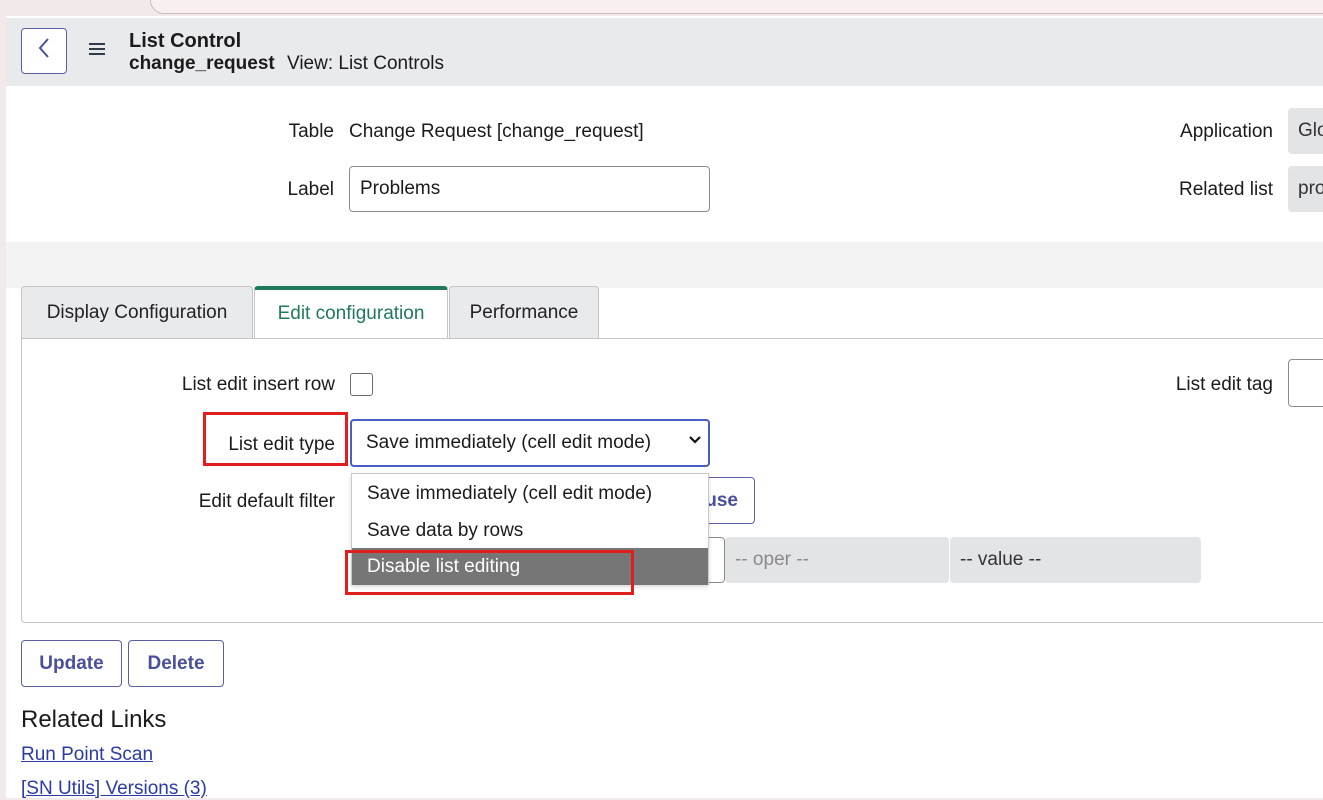  I want to click on link-sn-utils-versions: [SN Utils] Versions (3), so click(114, 789).